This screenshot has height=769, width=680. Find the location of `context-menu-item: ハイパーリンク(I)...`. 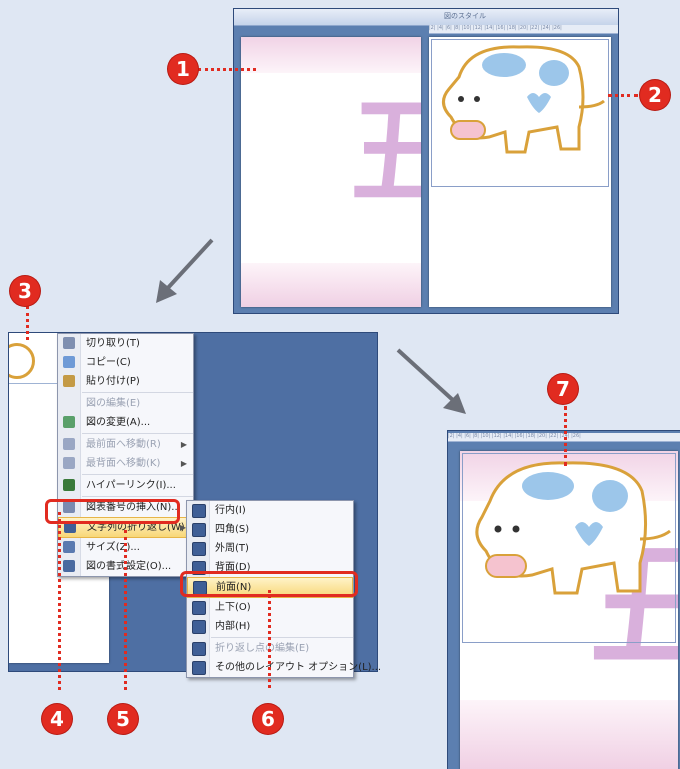

context-menu-item: ハイパーリンク(I)... is located at coordinates (125, 485).